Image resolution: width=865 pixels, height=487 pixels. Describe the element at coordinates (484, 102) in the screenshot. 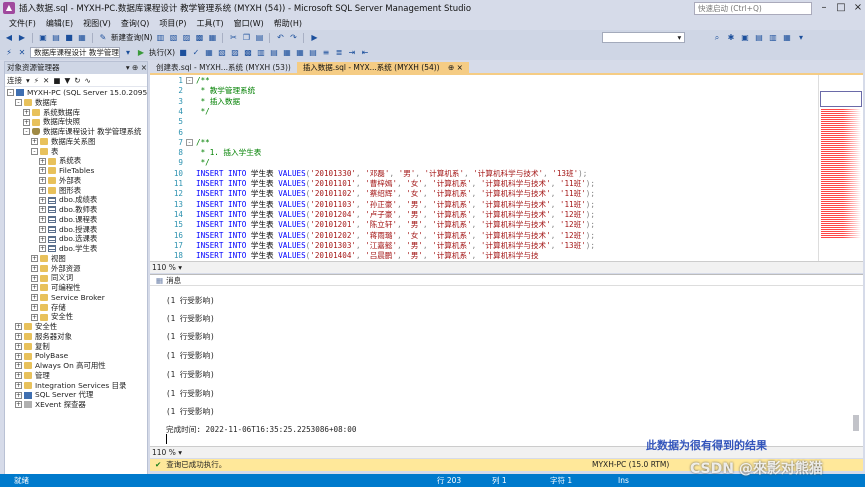

I see `code-line: 3 * 插入数据` at that location.